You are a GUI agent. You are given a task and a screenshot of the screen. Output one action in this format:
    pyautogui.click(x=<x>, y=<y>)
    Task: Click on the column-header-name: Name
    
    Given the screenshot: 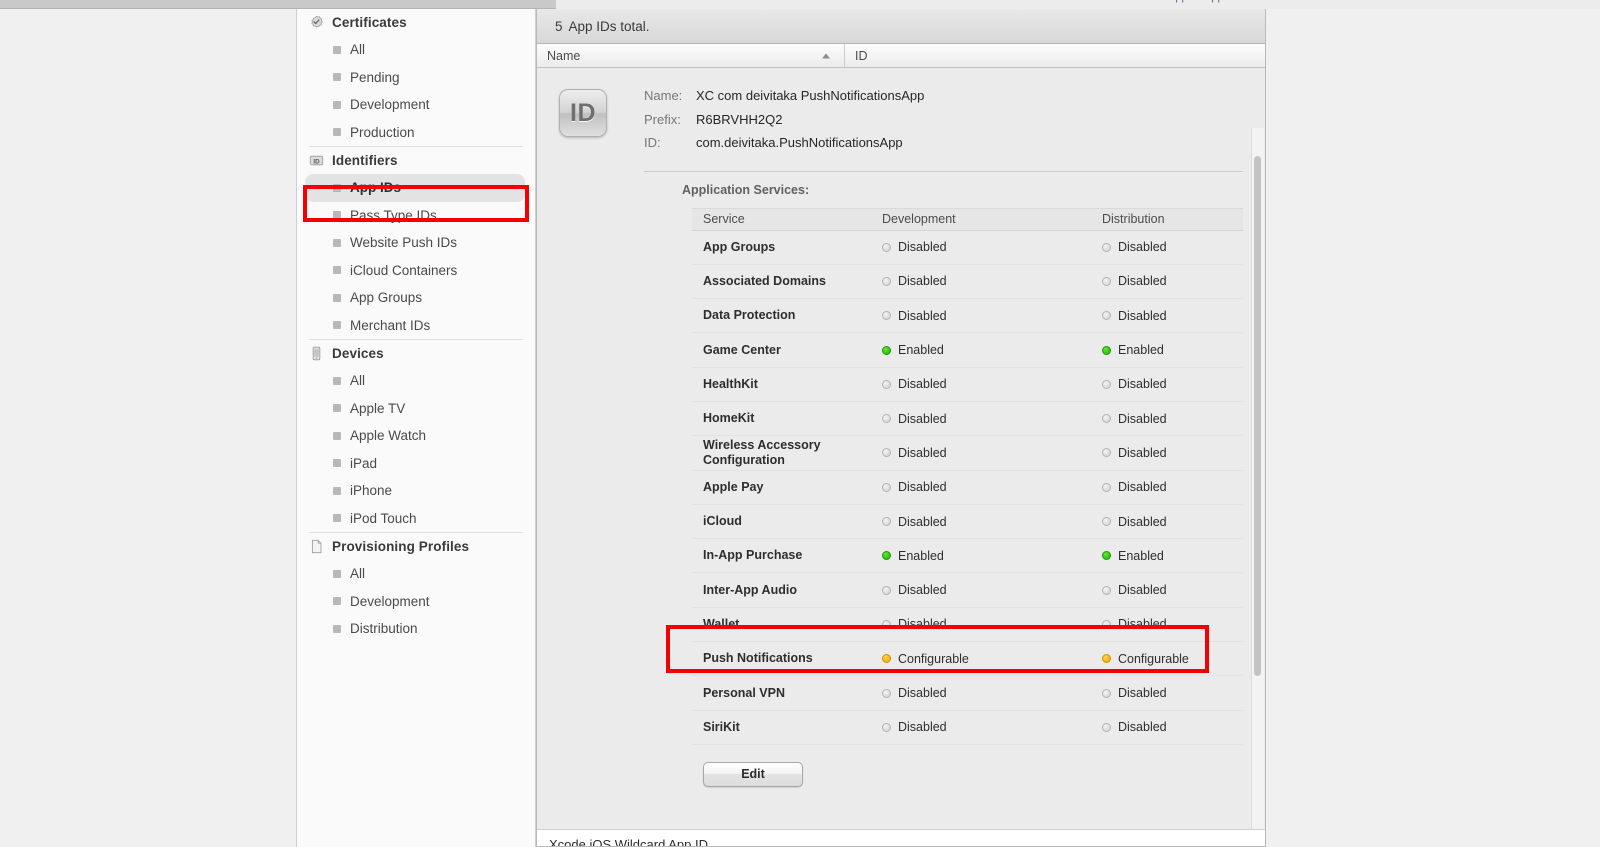 What is the action you would take?
    pyautogui.click(x=691, y=55)
    